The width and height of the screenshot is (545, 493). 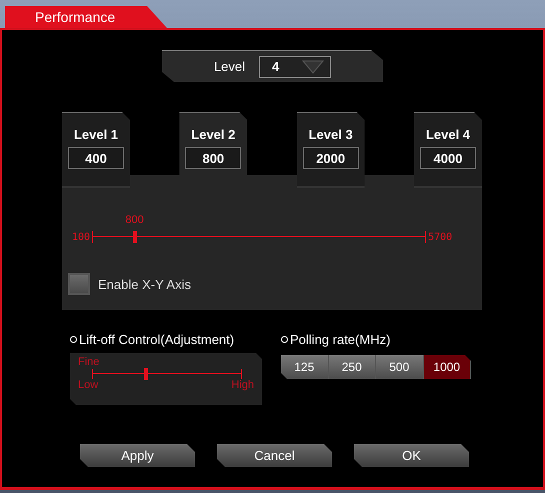 I want to click on dpi-value-field: 400, so click(x=96, y=158).